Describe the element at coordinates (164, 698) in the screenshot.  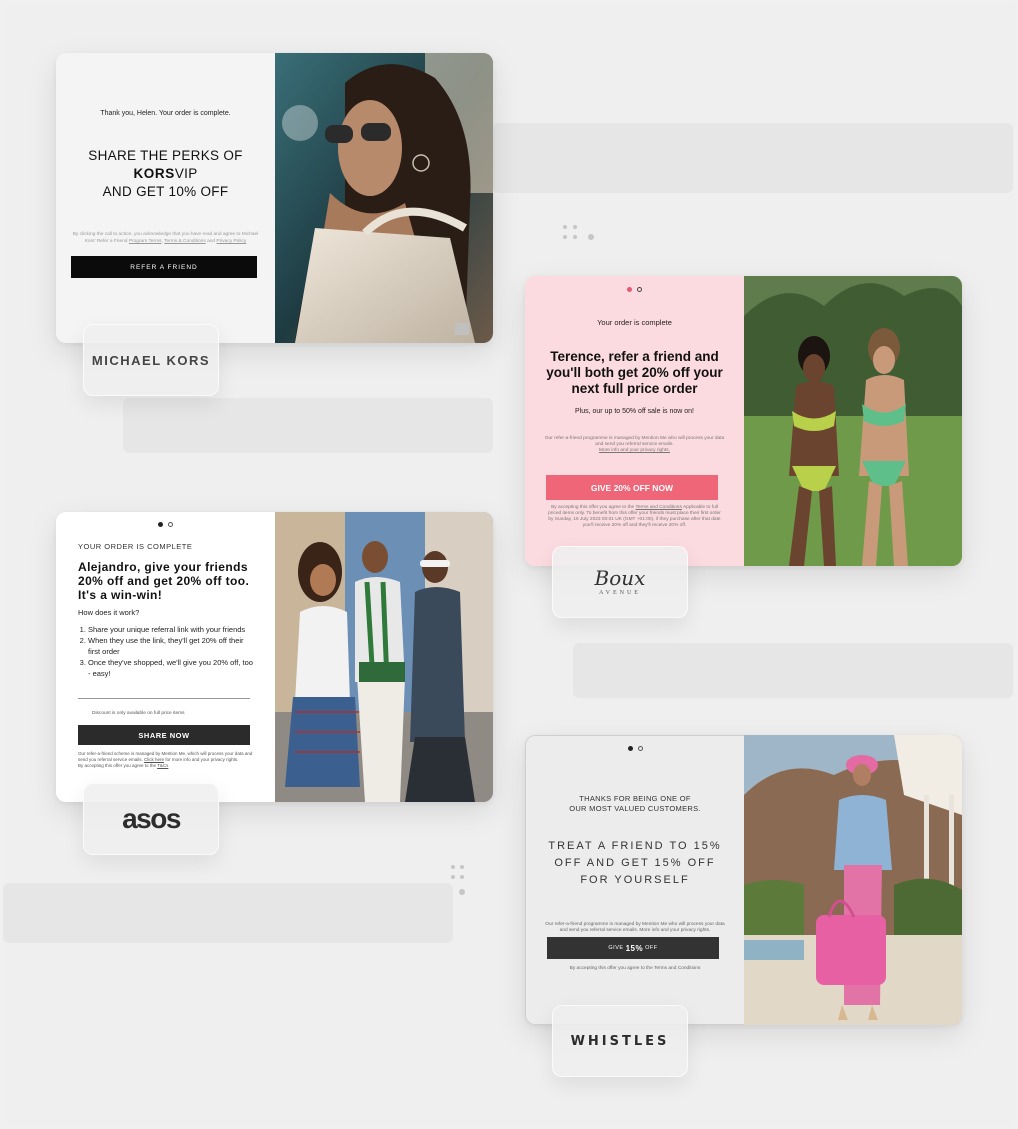
I see `asos-divider` at that location.